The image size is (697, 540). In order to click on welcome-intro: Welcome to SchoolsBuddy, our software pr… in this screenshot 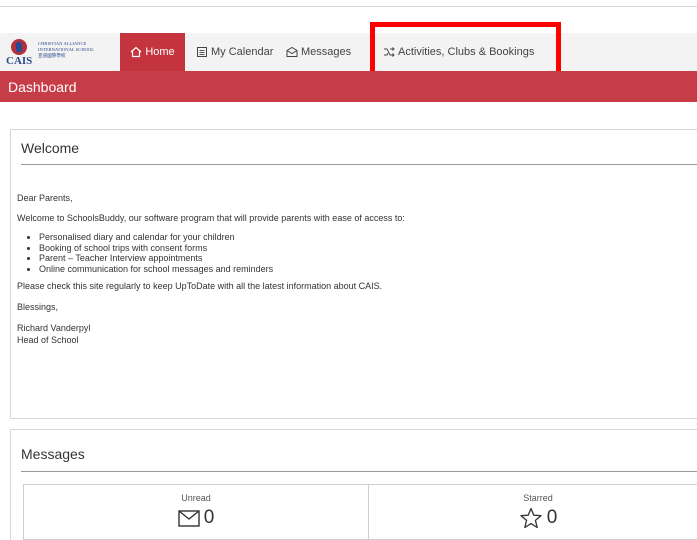, I will do `click(211, 218)`.